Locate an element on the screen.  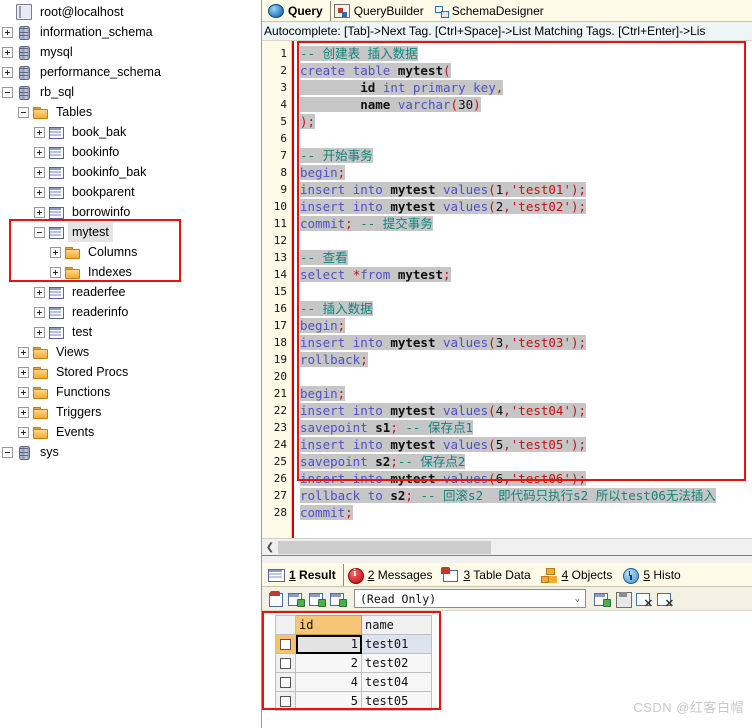
grid-header-name: name is located at coordinates (396, 625).